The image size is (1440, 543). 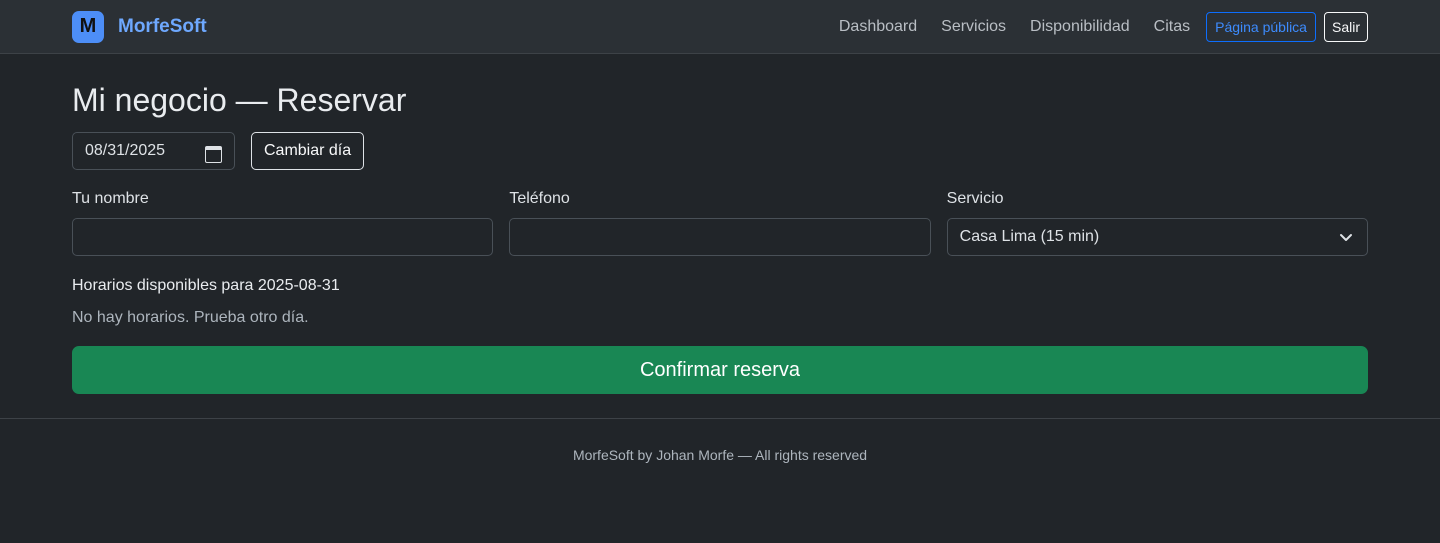 I want to click on date-input: 08/31/2025, so click(x=153, y=151).